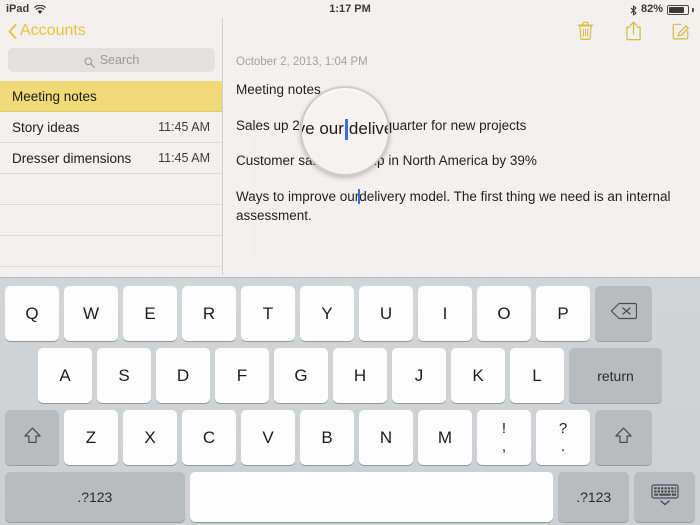  What do you see at coordinates (386, 313) in the screenshot?
I see `key-u: U` at bounding box center [386, 313].